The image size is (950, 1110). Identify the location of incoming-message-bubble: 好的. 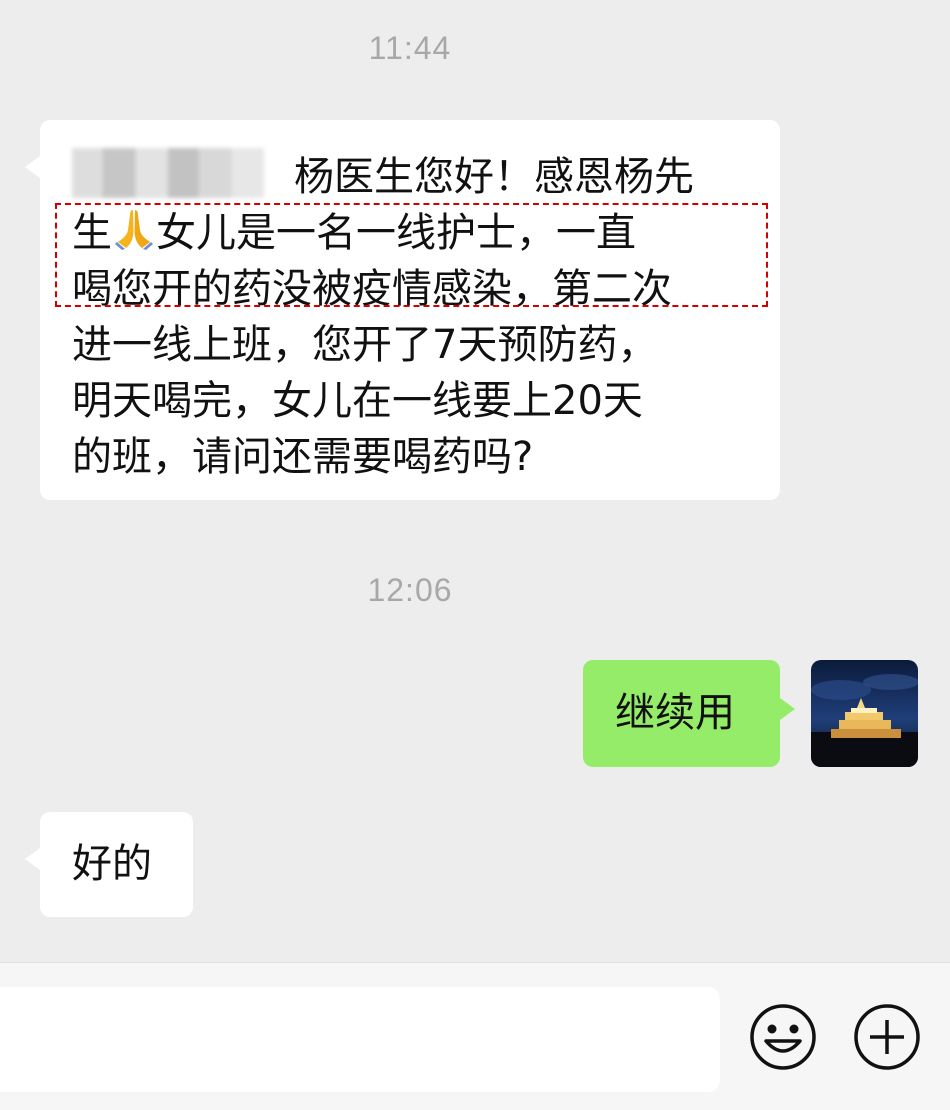
(109, 864).